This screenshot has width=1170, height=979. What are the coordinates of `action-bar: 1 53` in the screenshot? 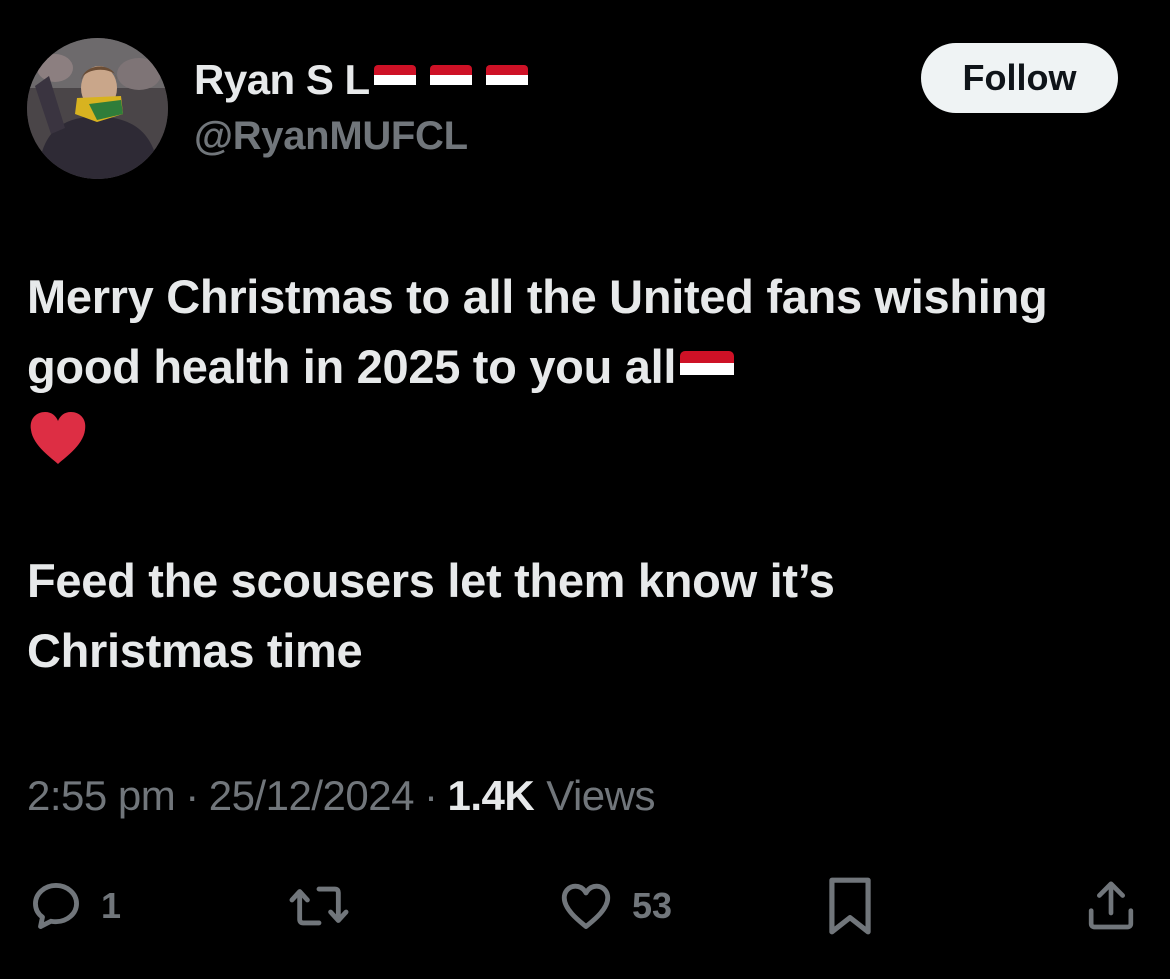 It's located at (585, 906).